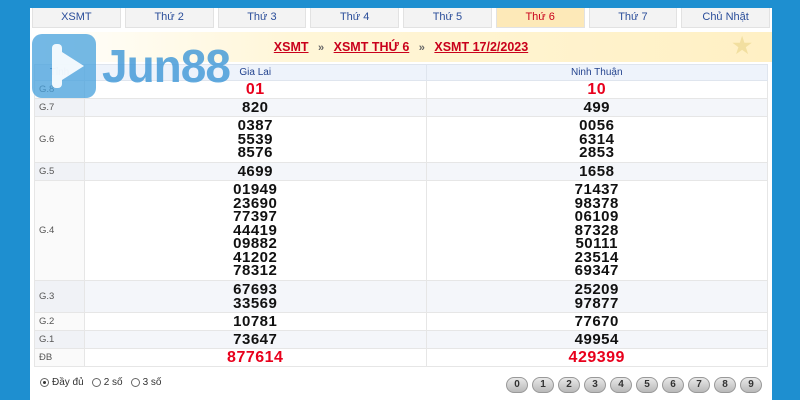 The image size is (800, 400). I want to click on prize-cell: 10, so click(596, 89).